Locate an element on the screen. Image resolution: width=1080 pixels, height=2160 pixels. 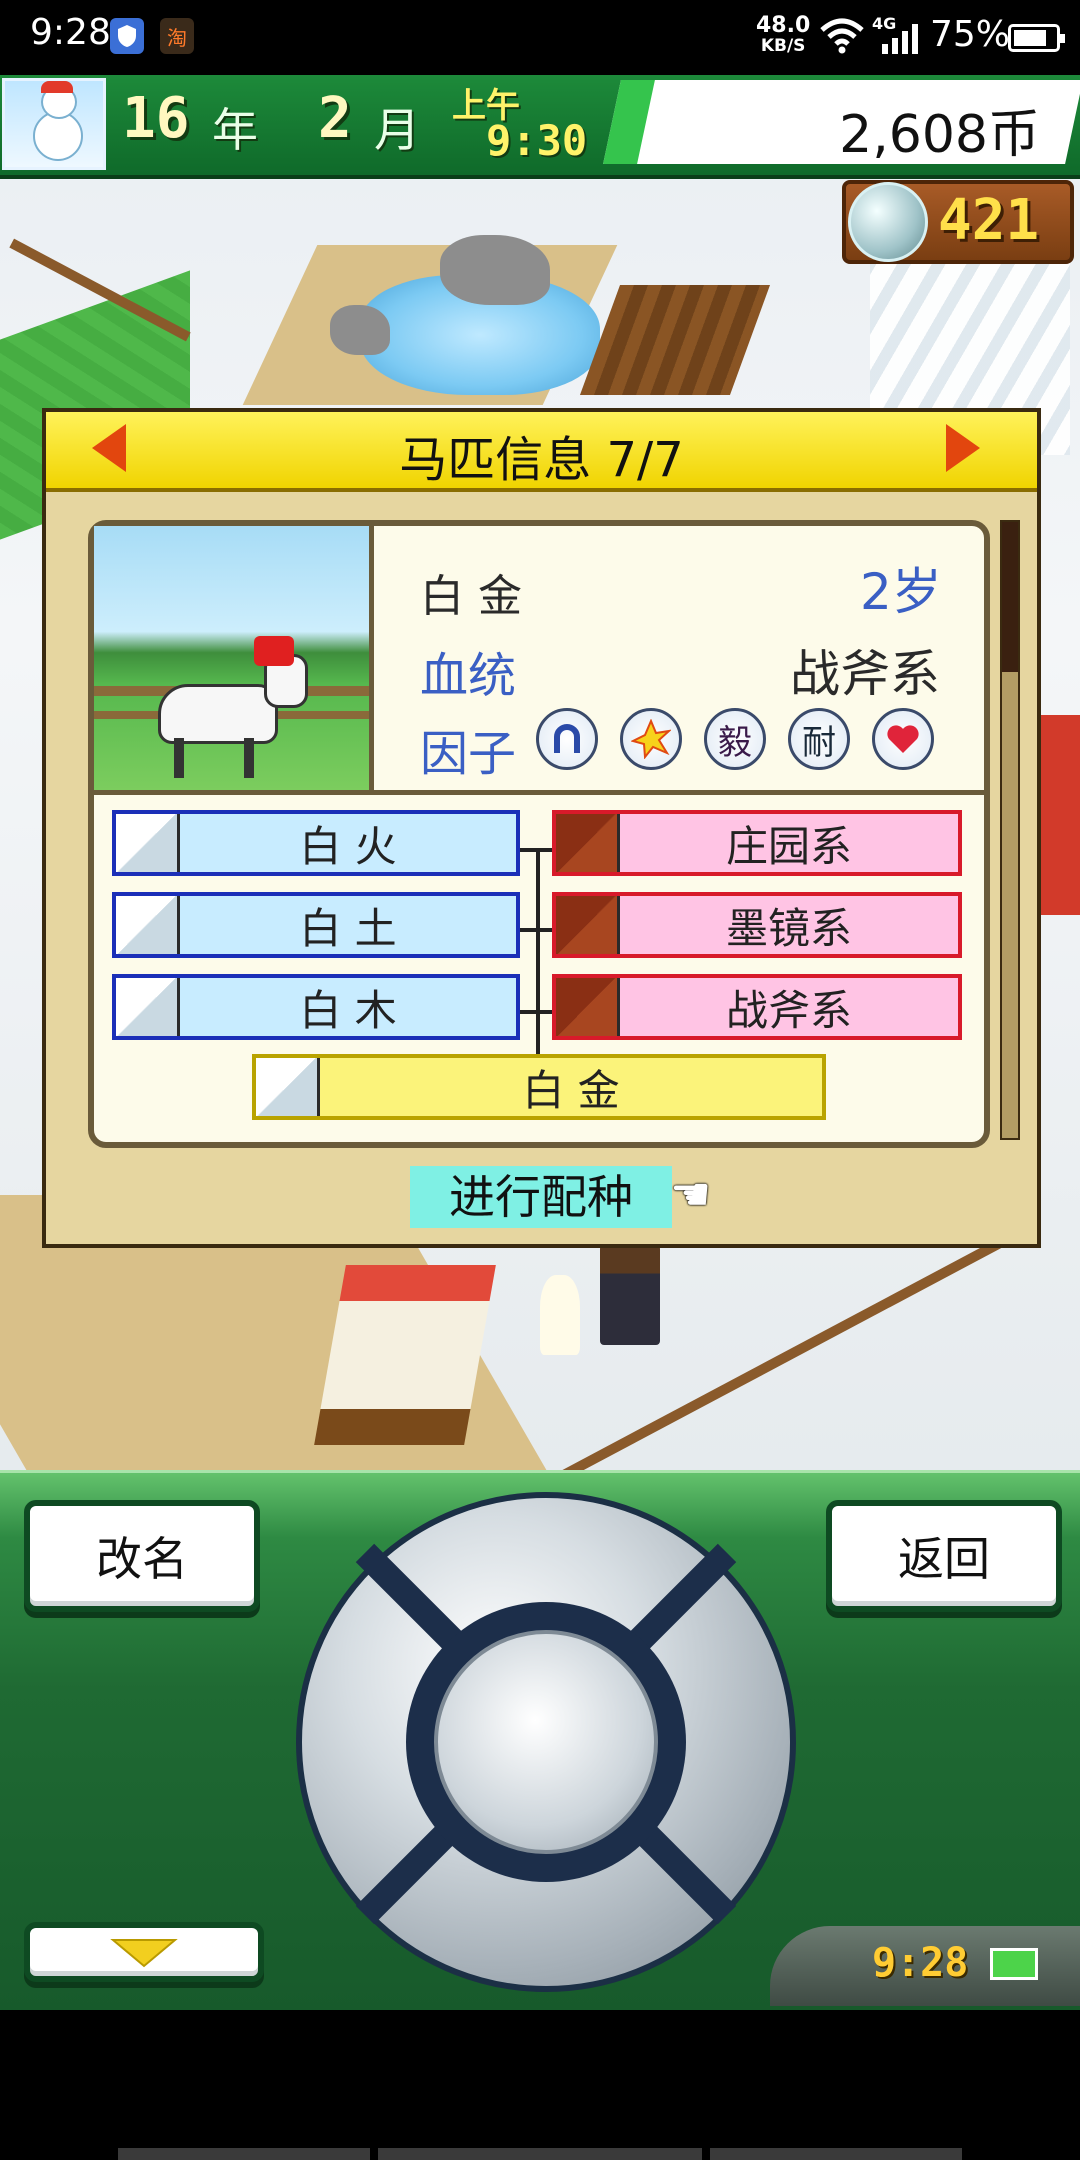
burst-factor-icon is located at coordinates (651, 739).